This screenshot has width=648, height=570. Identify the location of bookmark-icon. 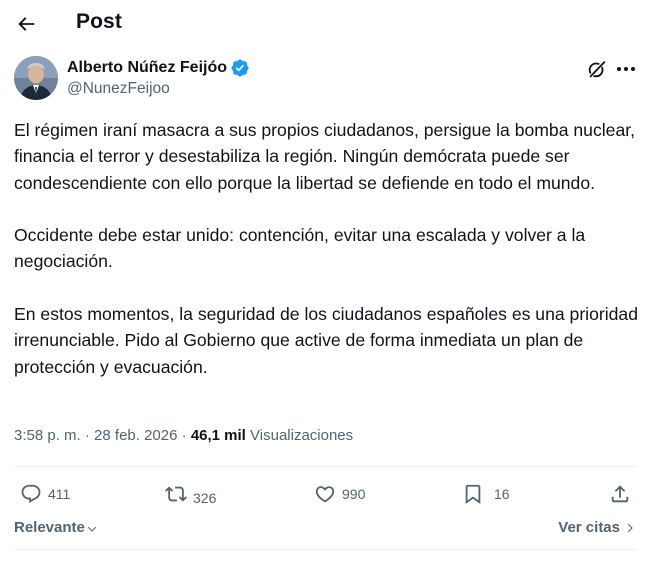
(473, 494).